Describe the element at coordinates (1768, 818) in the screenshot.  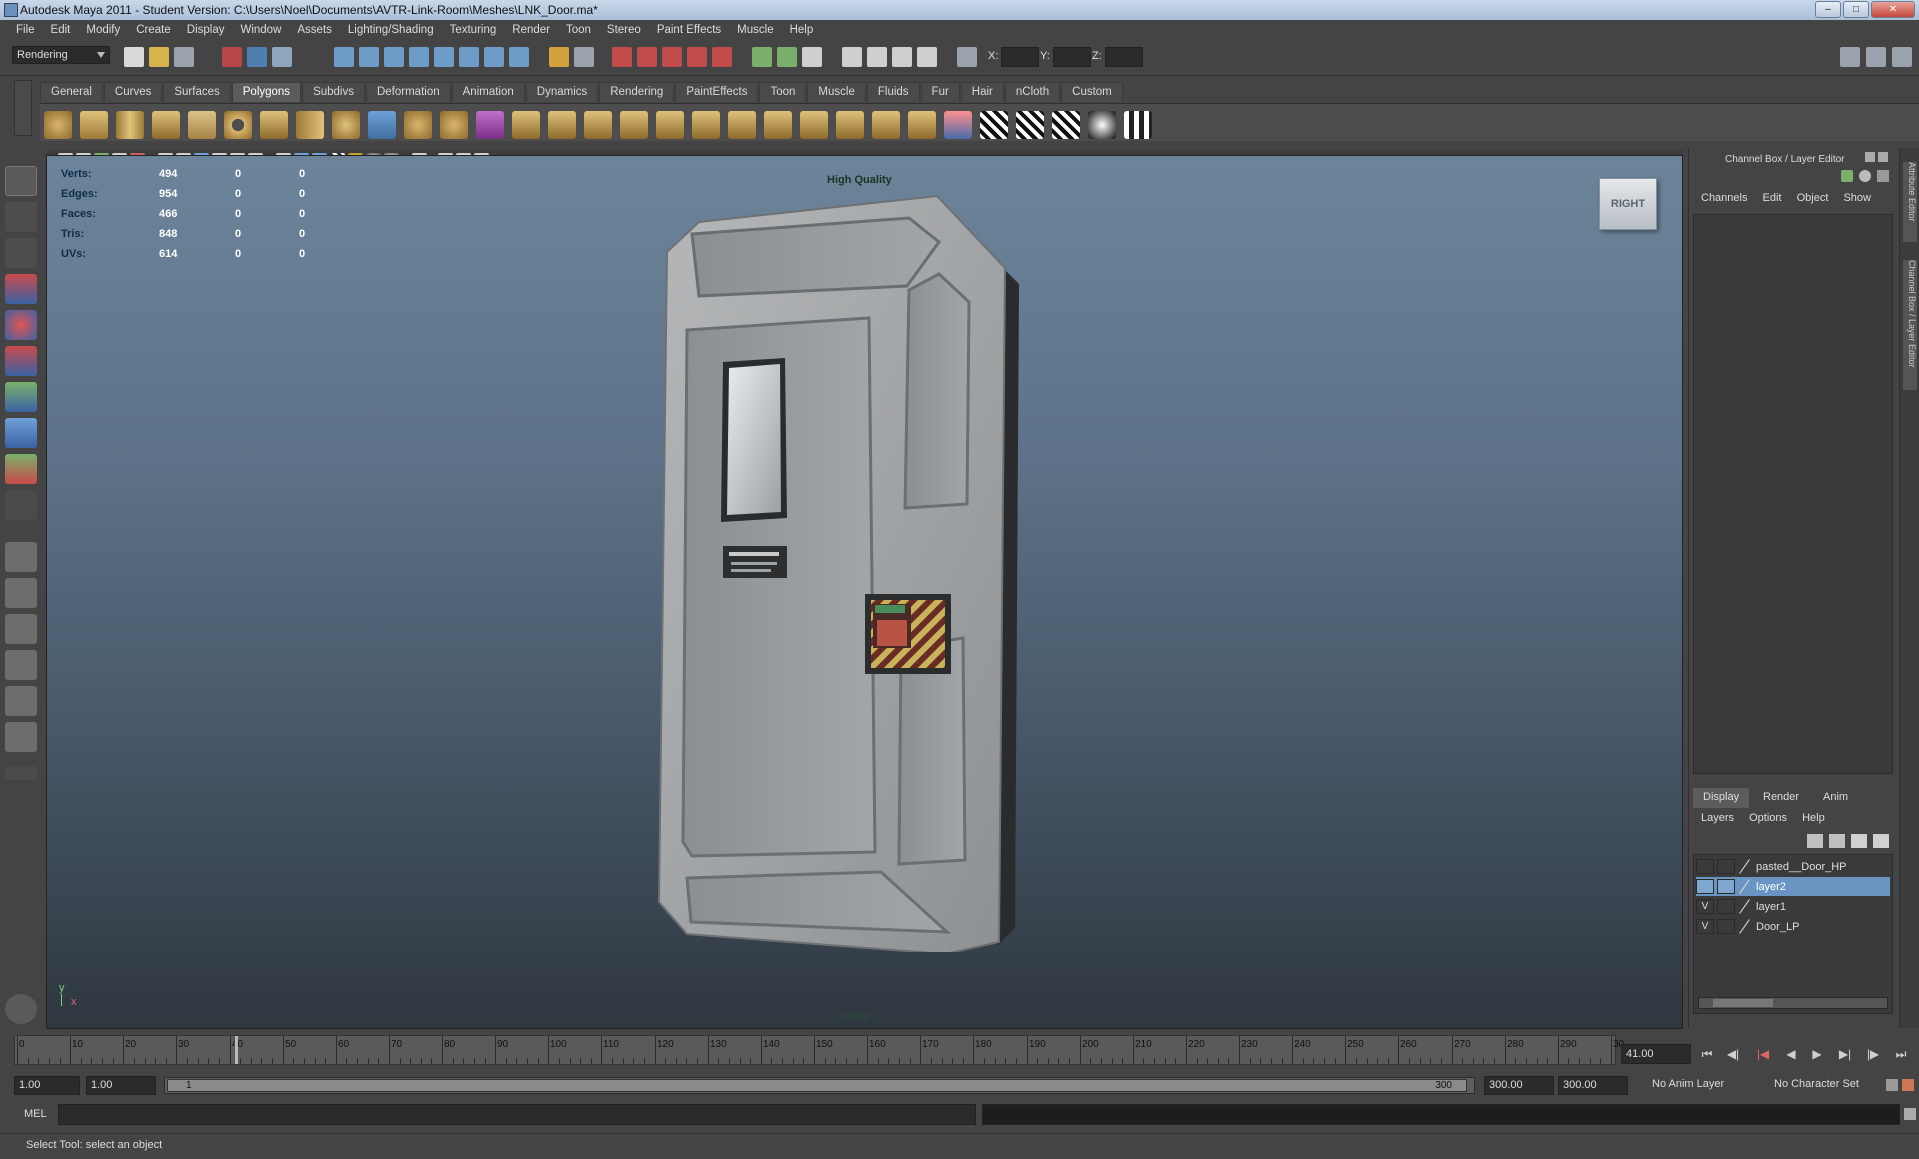
I see `menu-options: Options` at that location.